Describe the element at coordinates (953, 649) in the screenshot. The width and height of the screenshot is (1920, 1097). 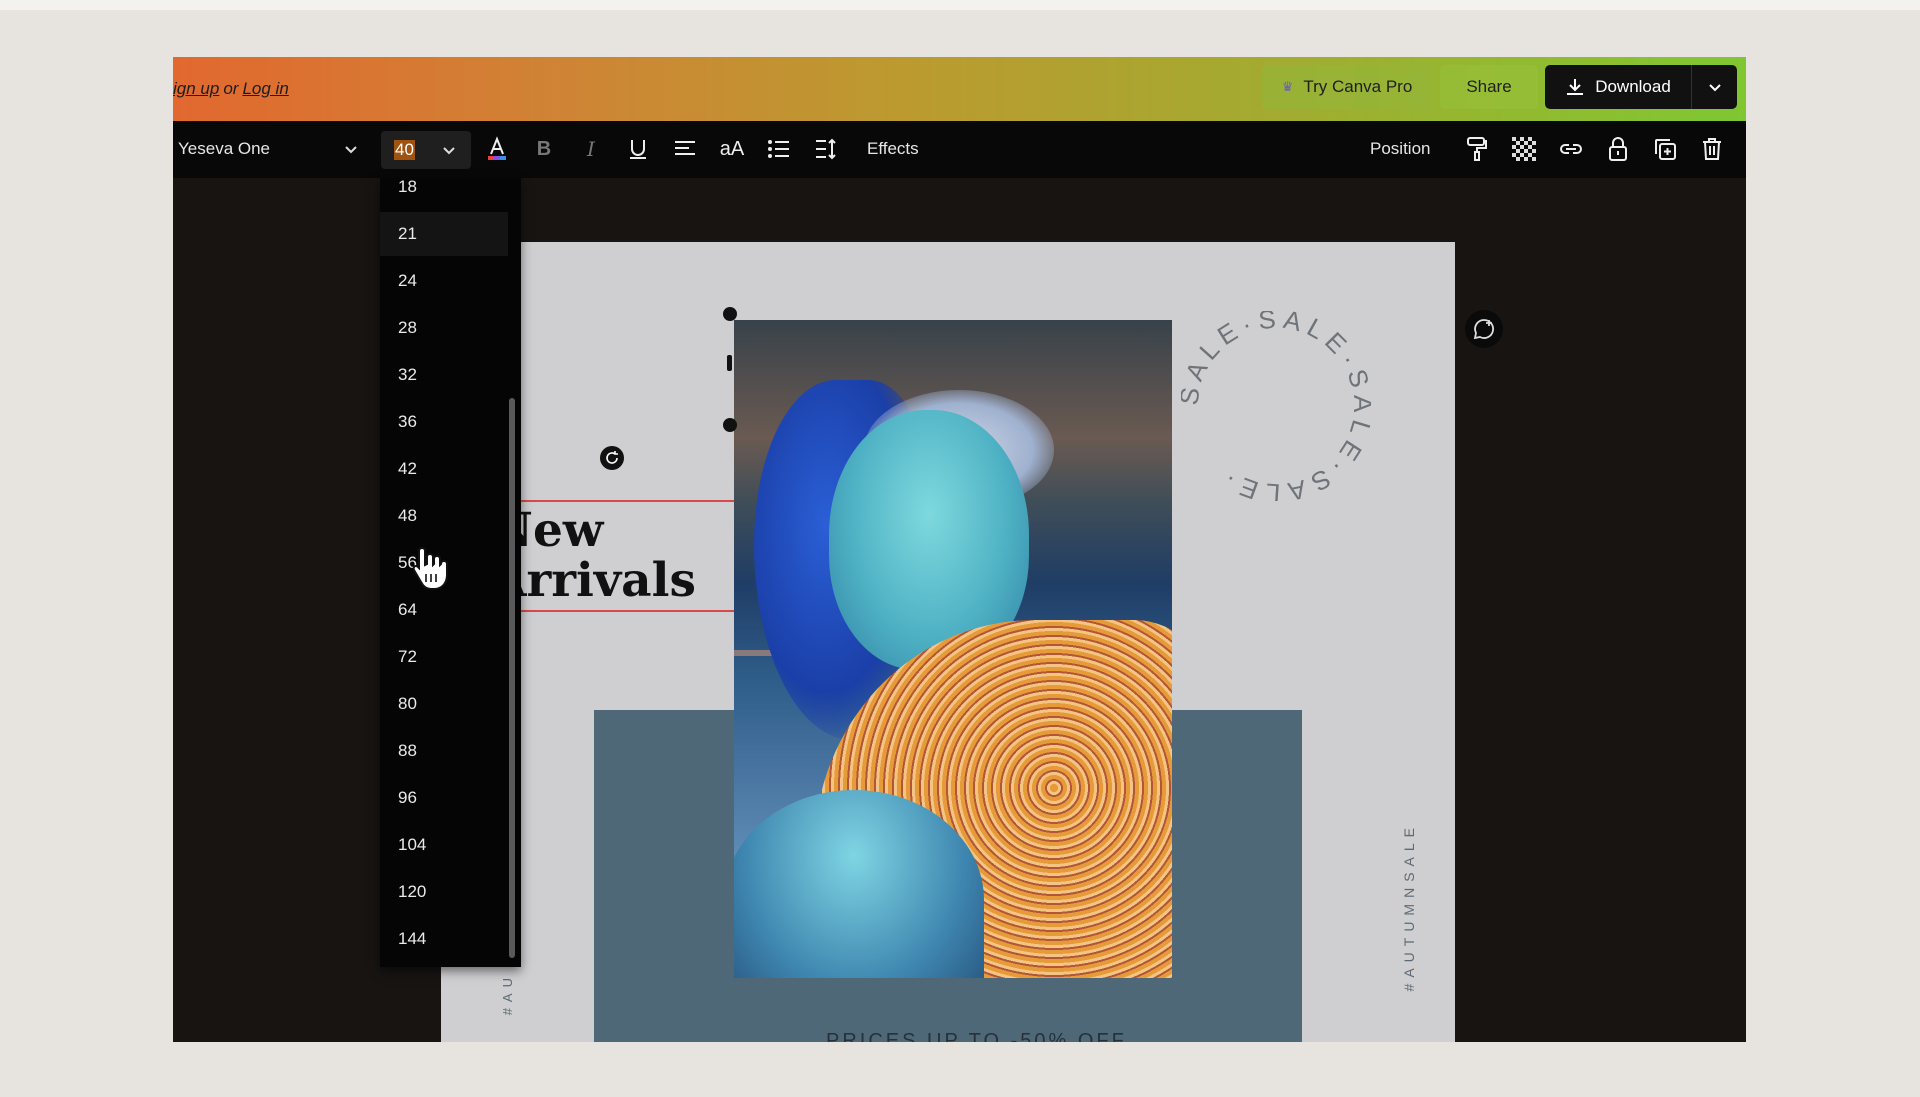
I see `model-photo` at that location.